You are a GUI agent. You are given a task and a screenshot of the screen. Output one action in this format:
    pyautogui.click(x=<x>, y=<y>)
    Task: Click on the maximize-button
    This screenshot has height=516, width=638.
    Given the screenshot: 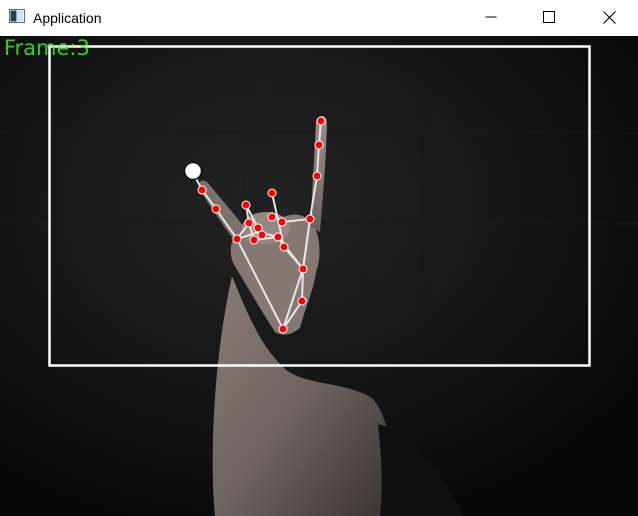 What is the action you would take?
    pyautogui.click(x=549, y=17)
    